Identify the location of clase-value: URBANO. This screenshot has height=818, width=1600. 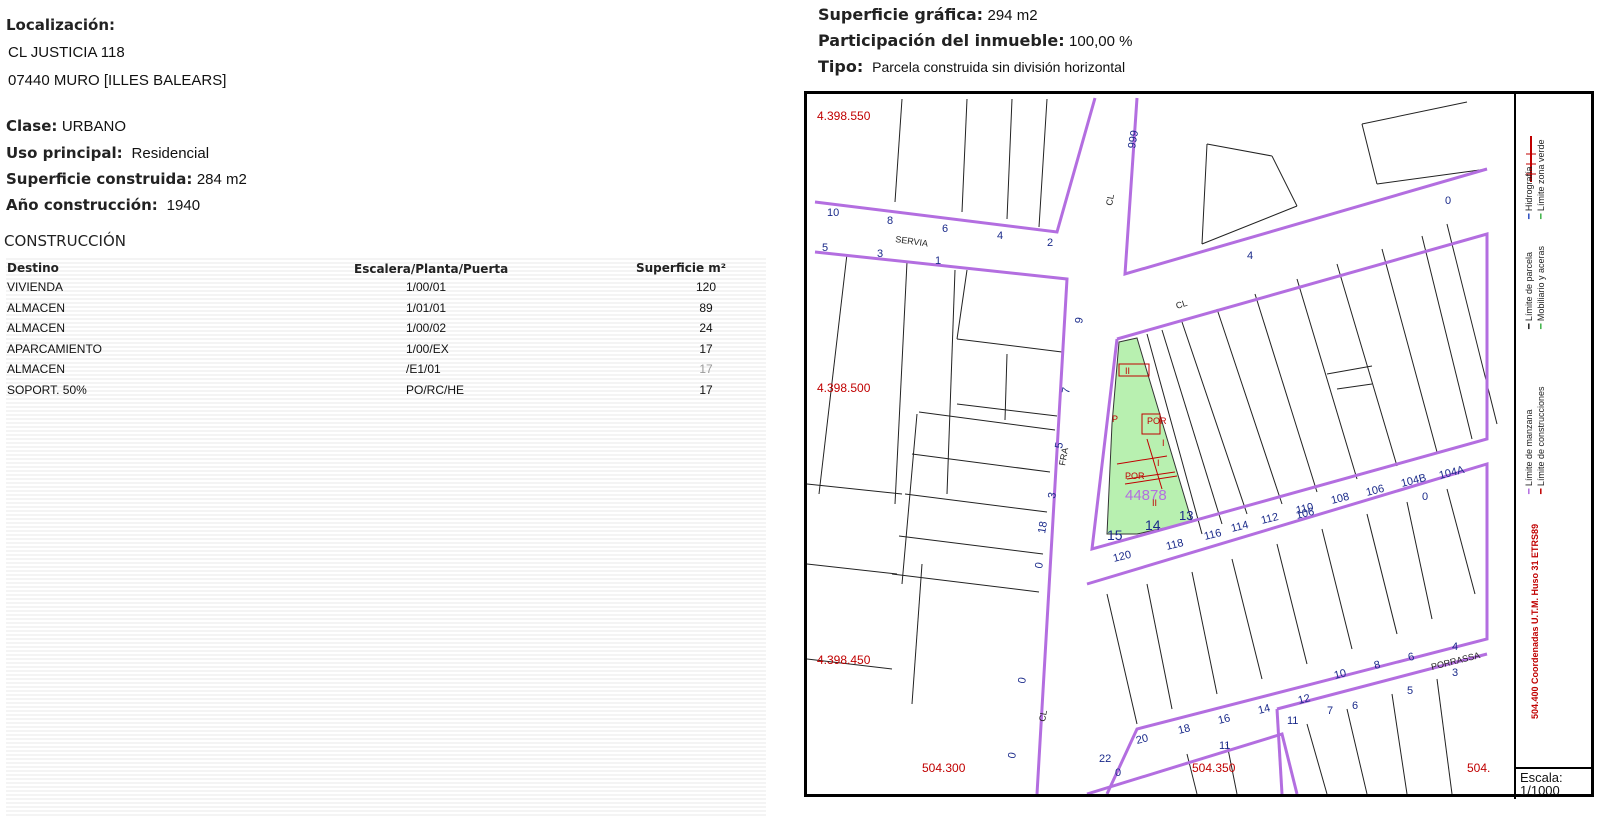
(94, 126).